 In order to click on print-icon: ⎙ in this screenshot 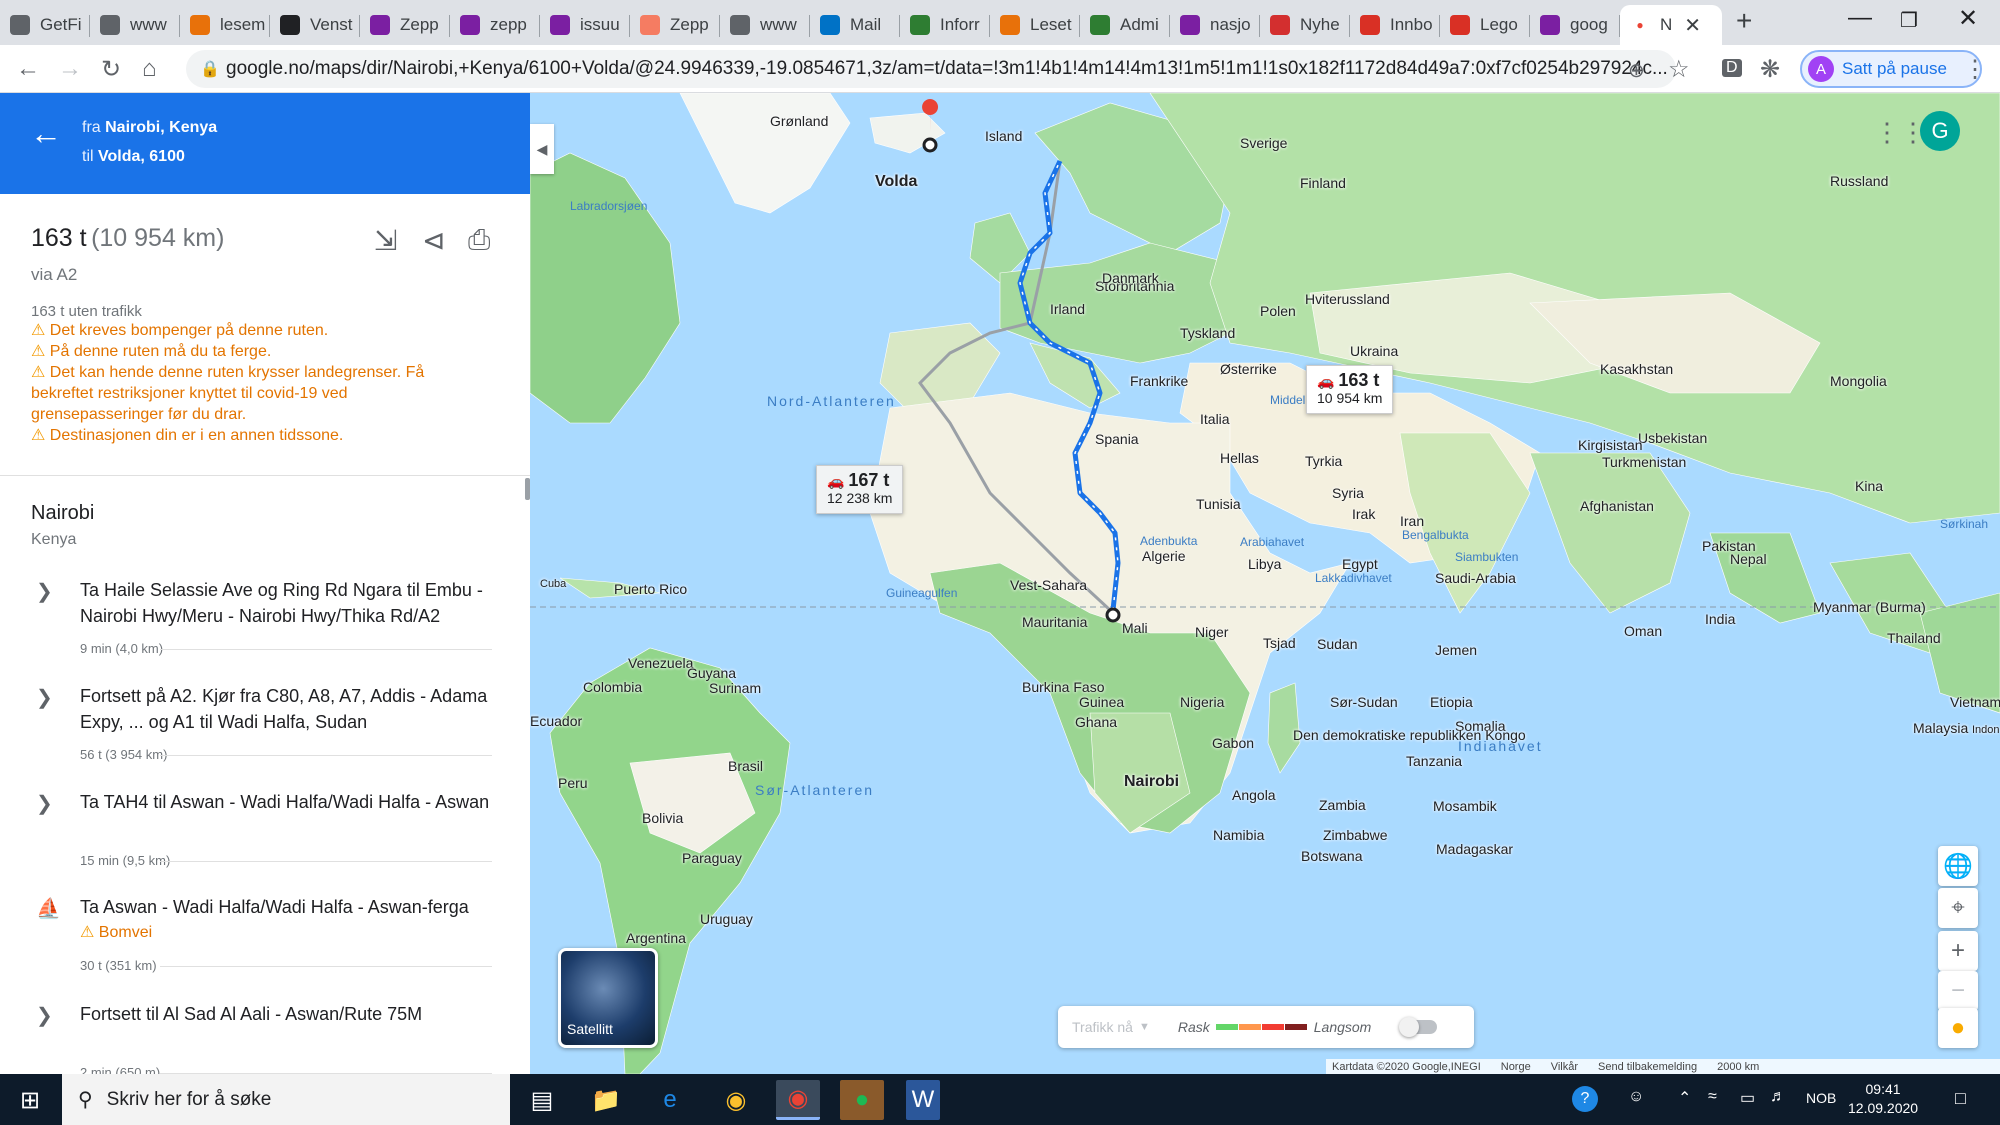, I will do `click(479, 240)`.